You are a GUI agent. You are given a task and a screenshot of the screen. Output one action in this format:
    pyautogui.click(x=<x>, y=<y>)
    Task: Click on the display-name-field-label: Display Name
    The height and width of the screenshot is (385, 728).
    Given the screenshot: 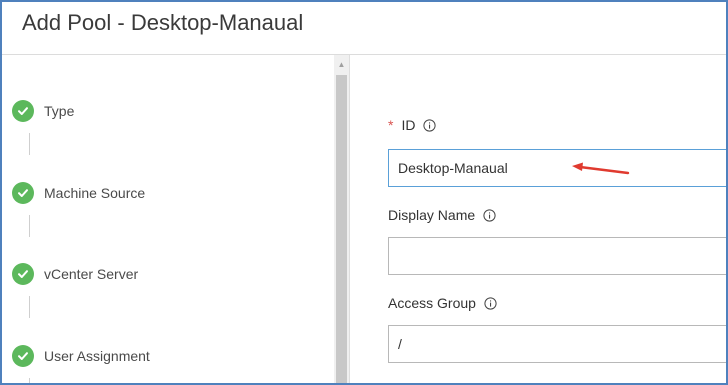 What is the action you would take?
    pyautogui.click(x=442, y=215)
    